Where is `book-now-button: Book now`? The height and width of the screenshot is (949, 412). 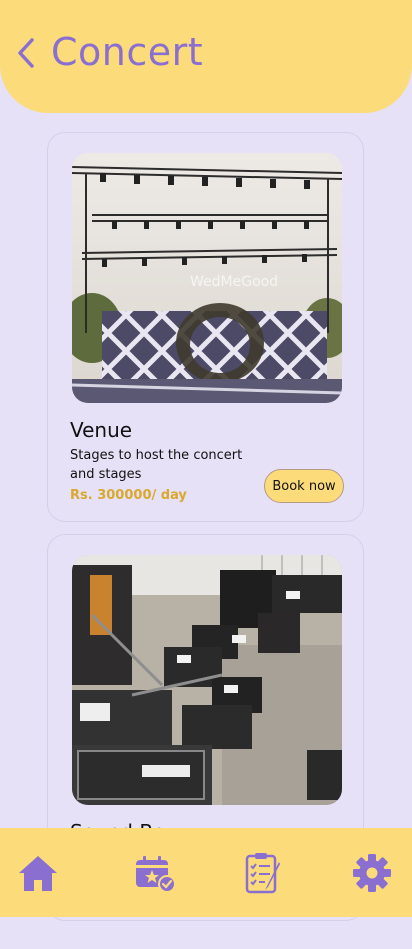 book-now-button: Book now is located at coordinates (304, 486).